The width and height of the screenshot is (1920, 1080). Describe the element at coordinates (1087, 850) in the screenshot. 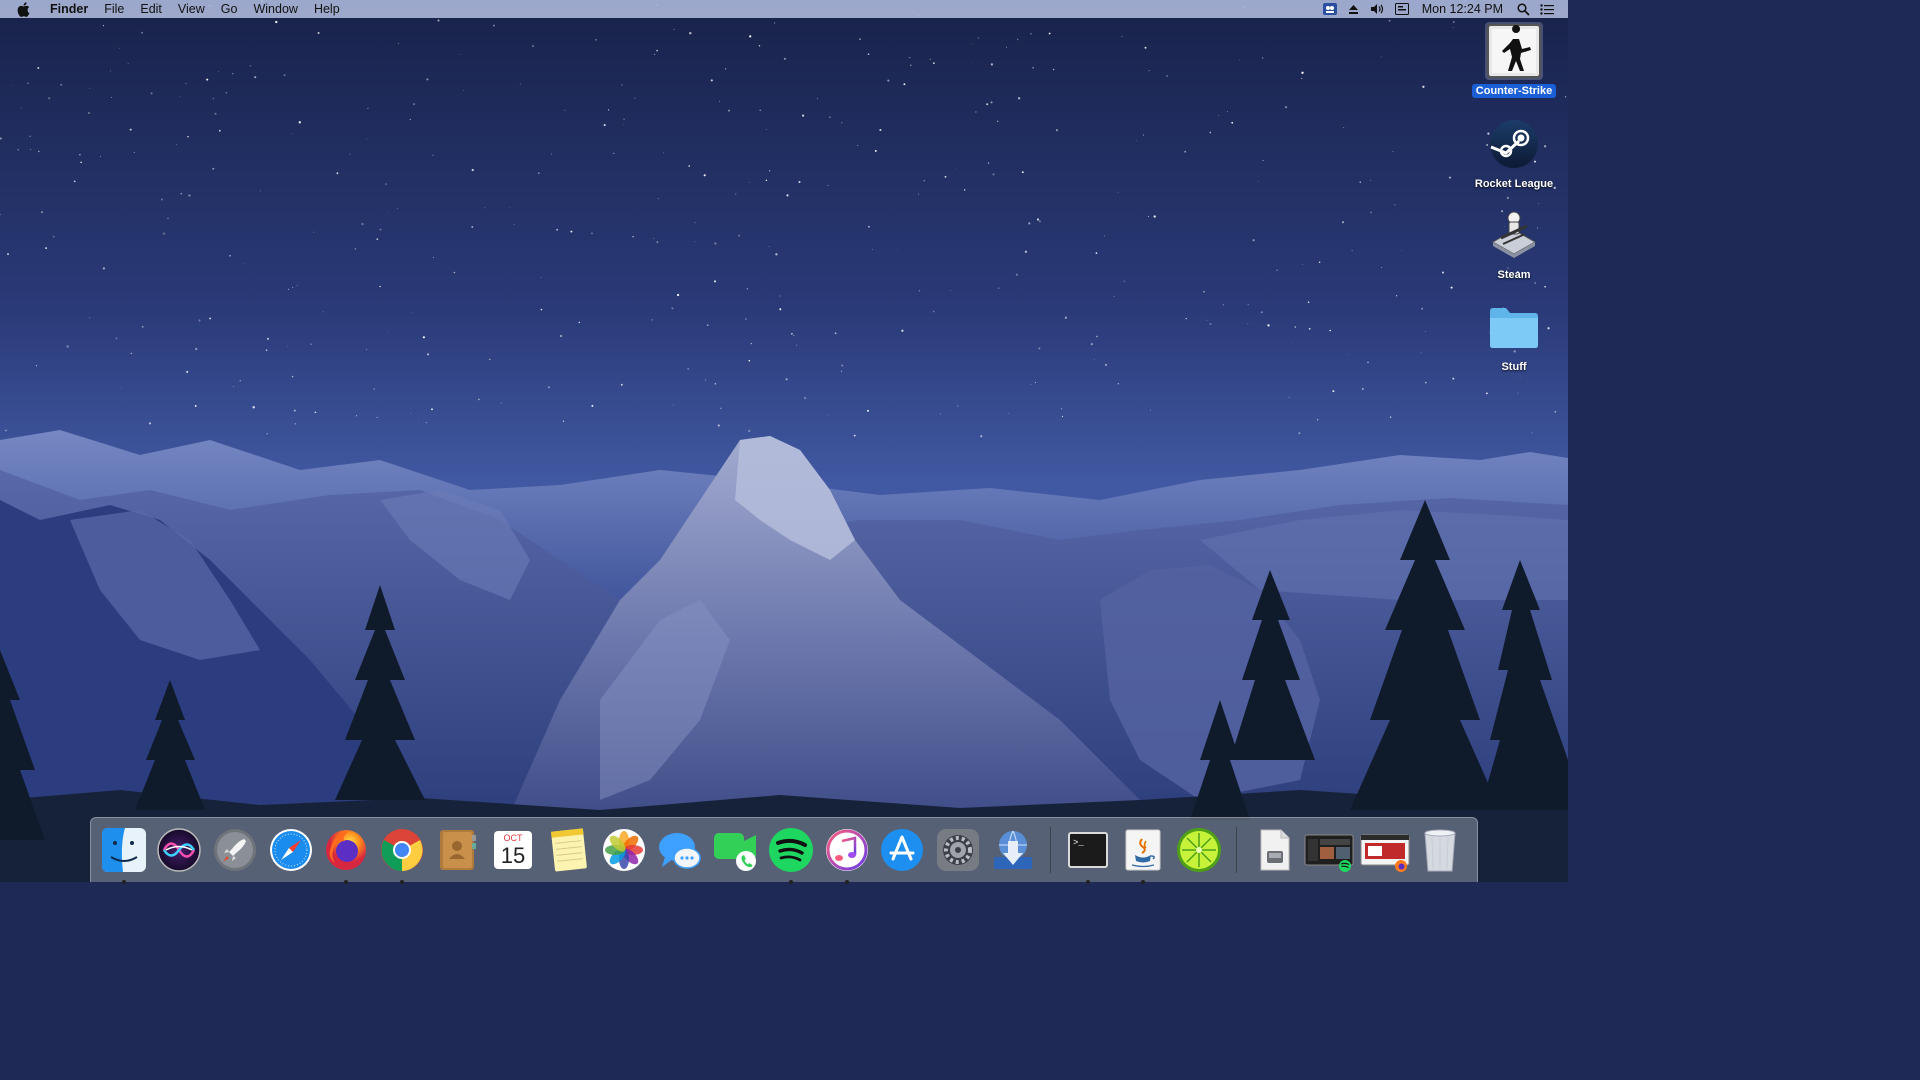

I see `terminal-icon: >_` at that location.